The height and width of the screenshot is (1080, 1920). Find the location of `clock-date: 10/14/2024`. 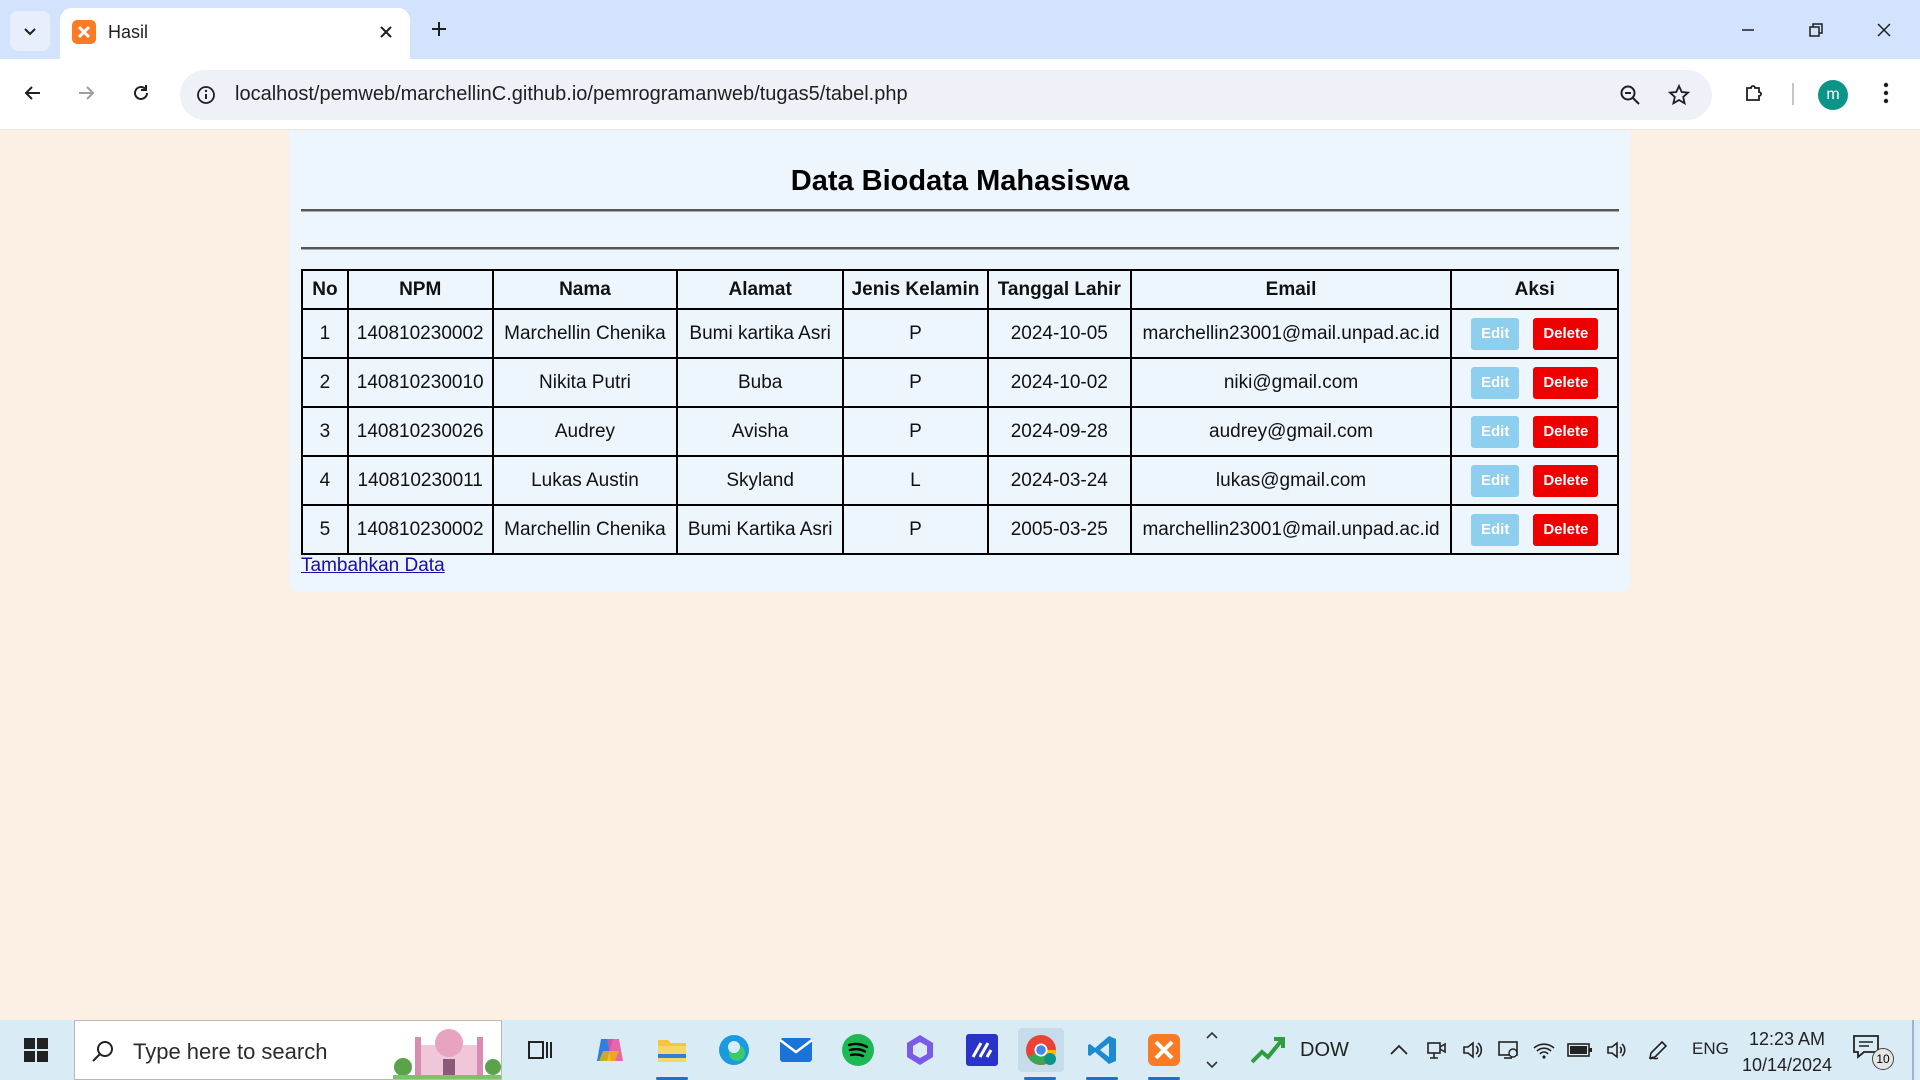

clock-date: 10/14/2024 is located at coordinates (1787, 1065).